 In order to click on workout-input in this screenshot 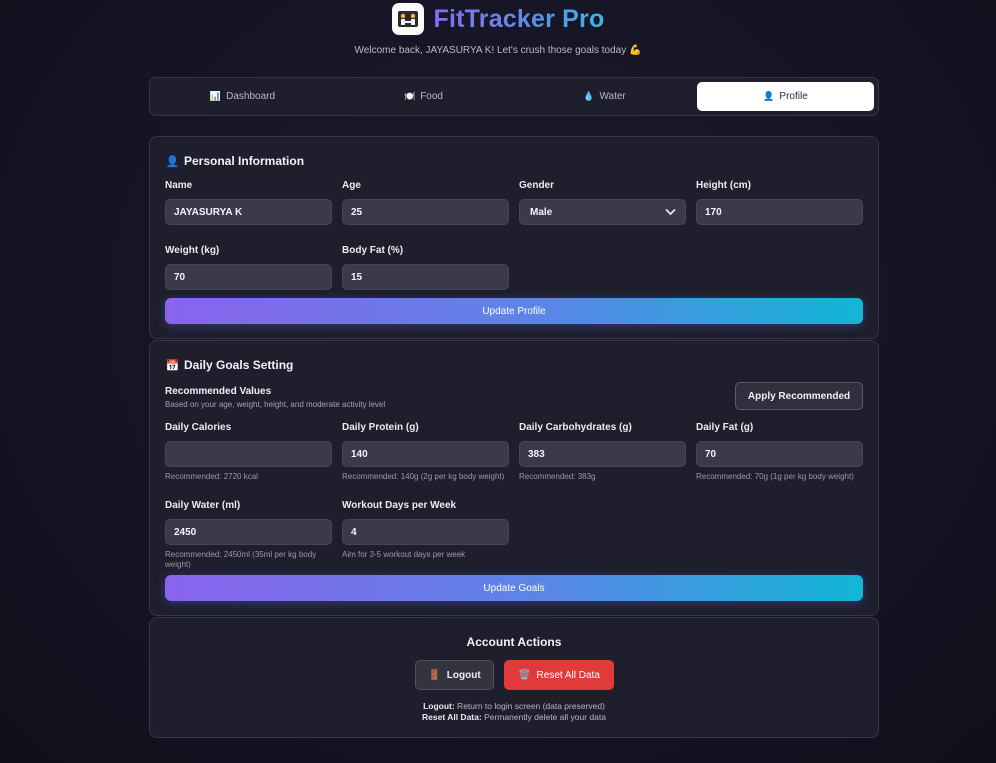, I will do `click(425, 532)`.